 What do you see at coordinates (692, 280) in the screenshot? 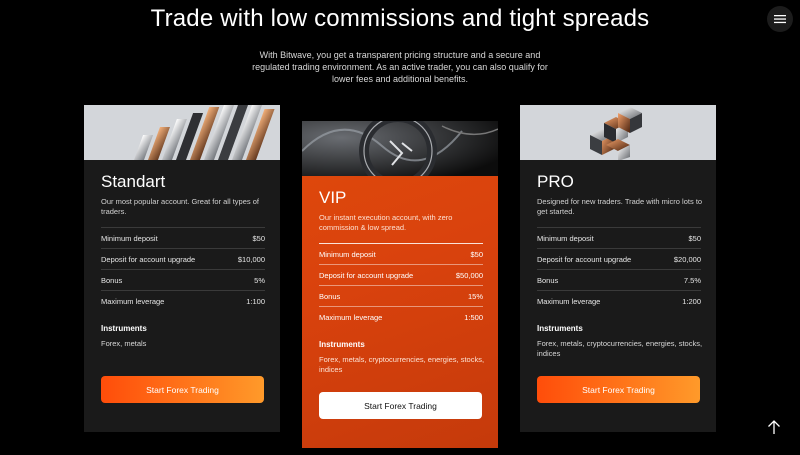
I see `detail-value: 7.5%` at bounding box center [692, 280].